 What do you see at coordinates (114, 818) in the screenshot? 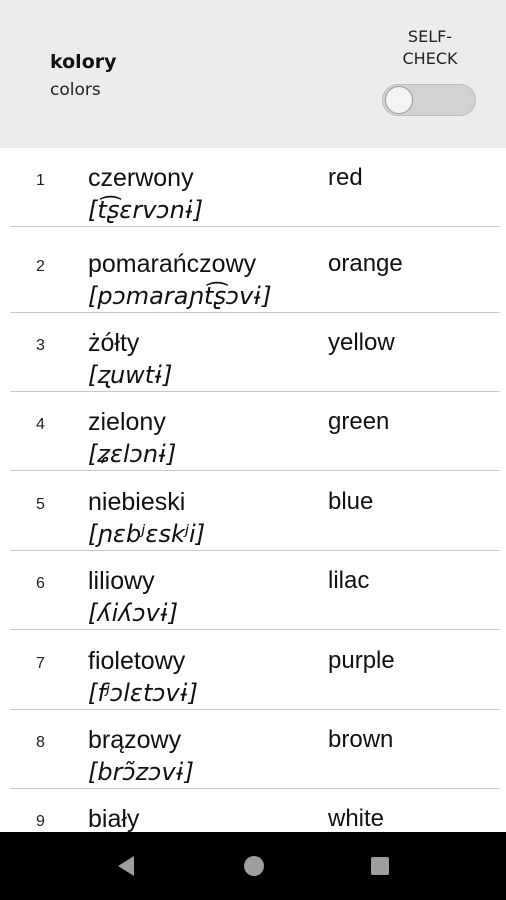
I see `polish-word: biały` at bounding box center [114, 818].